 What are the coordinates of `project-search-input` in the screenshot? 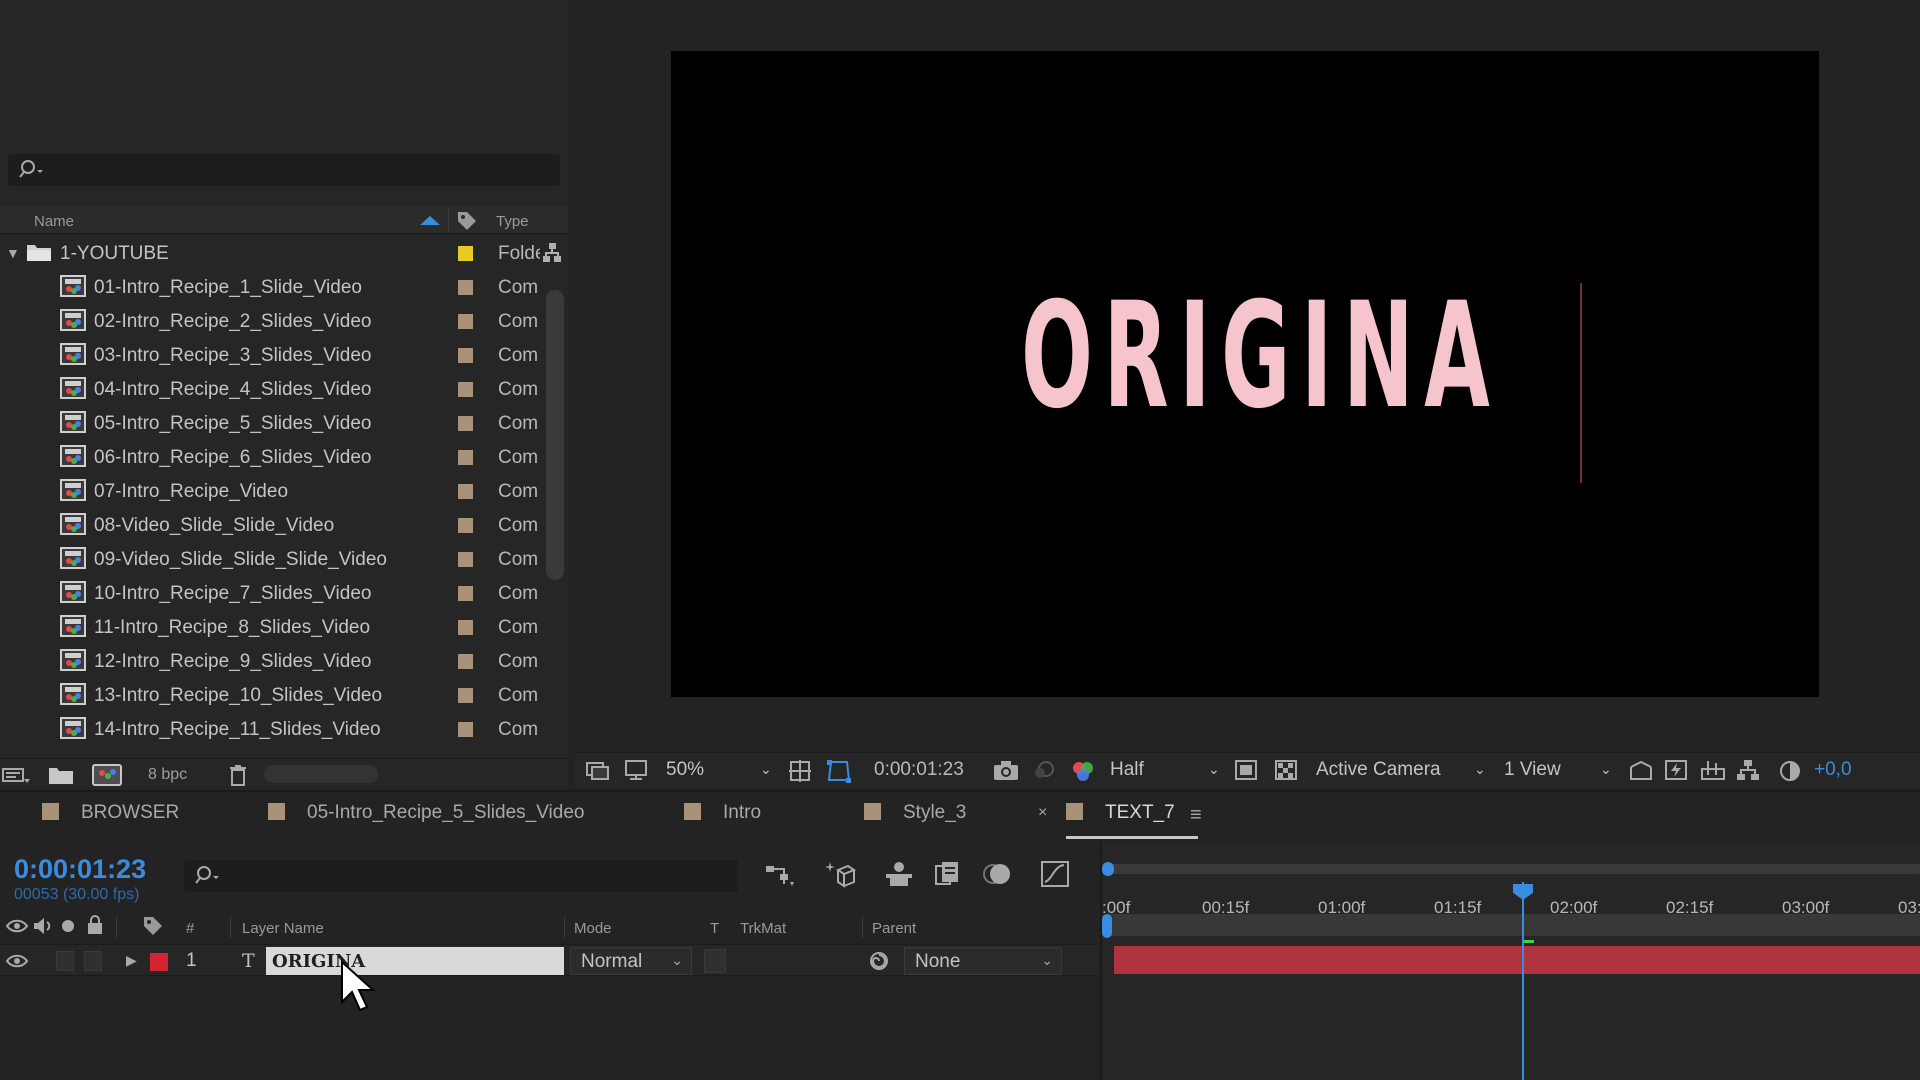 It's located at (284, 170).